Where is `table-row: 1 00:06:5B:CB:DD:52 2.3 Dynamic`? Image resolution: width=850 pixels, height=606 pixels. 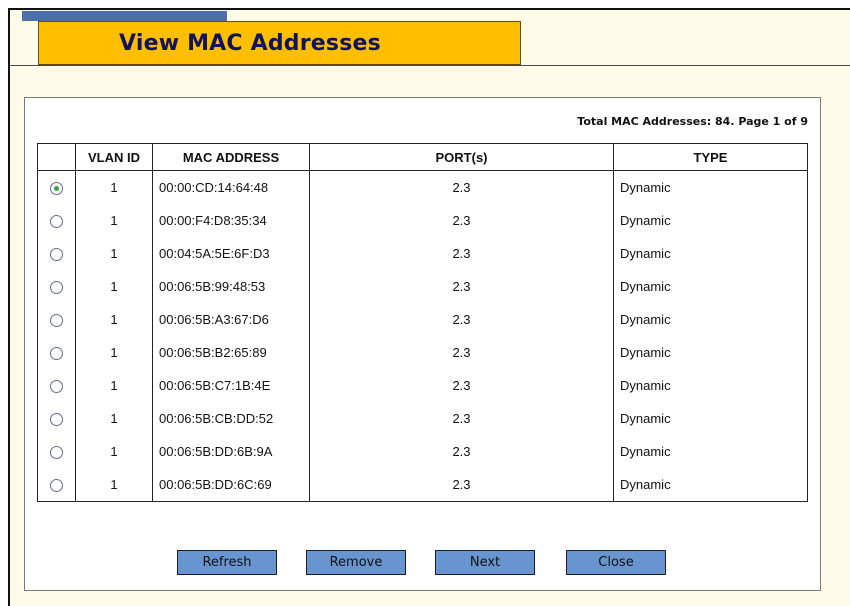
table-row: 1 00:06:5B:CB:DD:52 2.3 Dynamic is located at coordinates (422, 418).